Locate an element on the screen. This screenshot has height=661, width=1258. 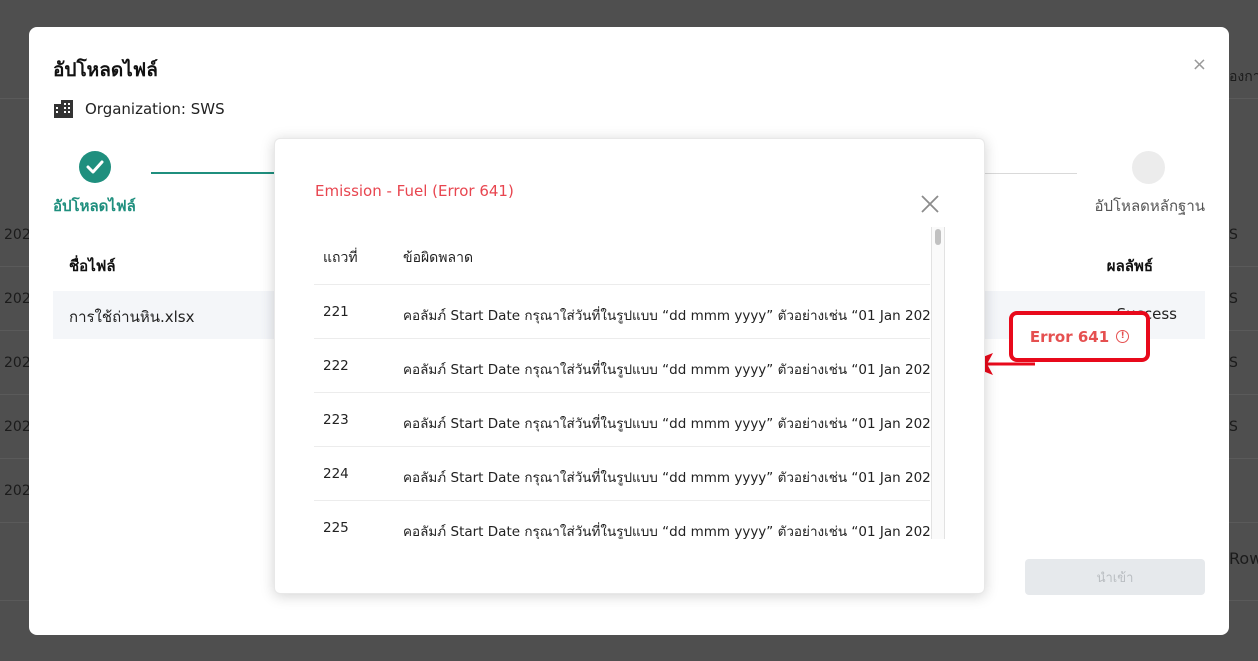
step-done-indicator is located at coordinates (95, 167).